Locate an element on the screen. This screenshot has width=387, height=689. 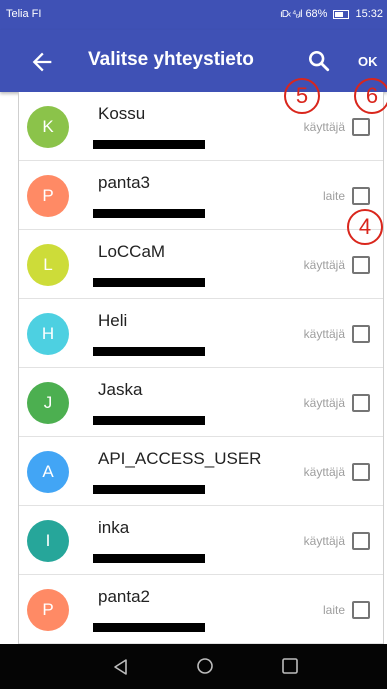
contact-name: Jaska is located at coordinates (120, 389).